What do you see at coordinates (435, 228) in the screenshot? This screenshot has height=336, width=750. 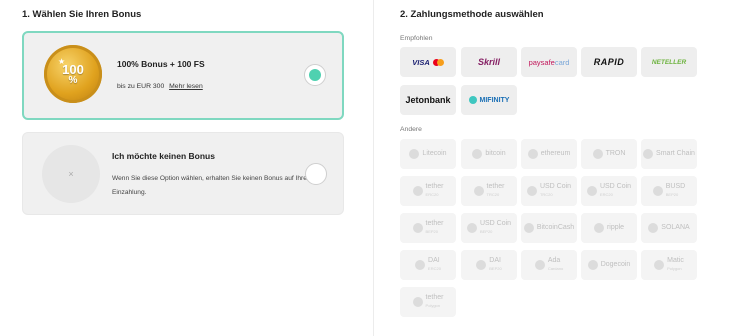 I see `payment-other-text: tether BEP20` at bounding box center [435, 228].